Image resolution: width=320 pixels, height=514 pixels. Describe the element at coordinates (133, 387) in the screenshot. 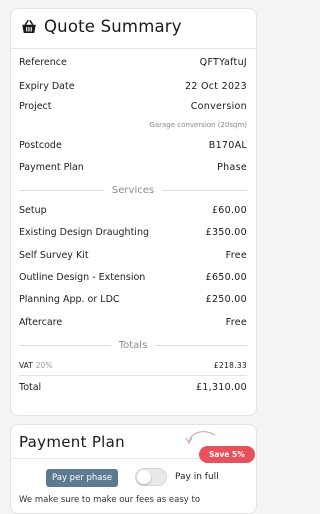

I see `total-row: Total £1,310.00` at that location.